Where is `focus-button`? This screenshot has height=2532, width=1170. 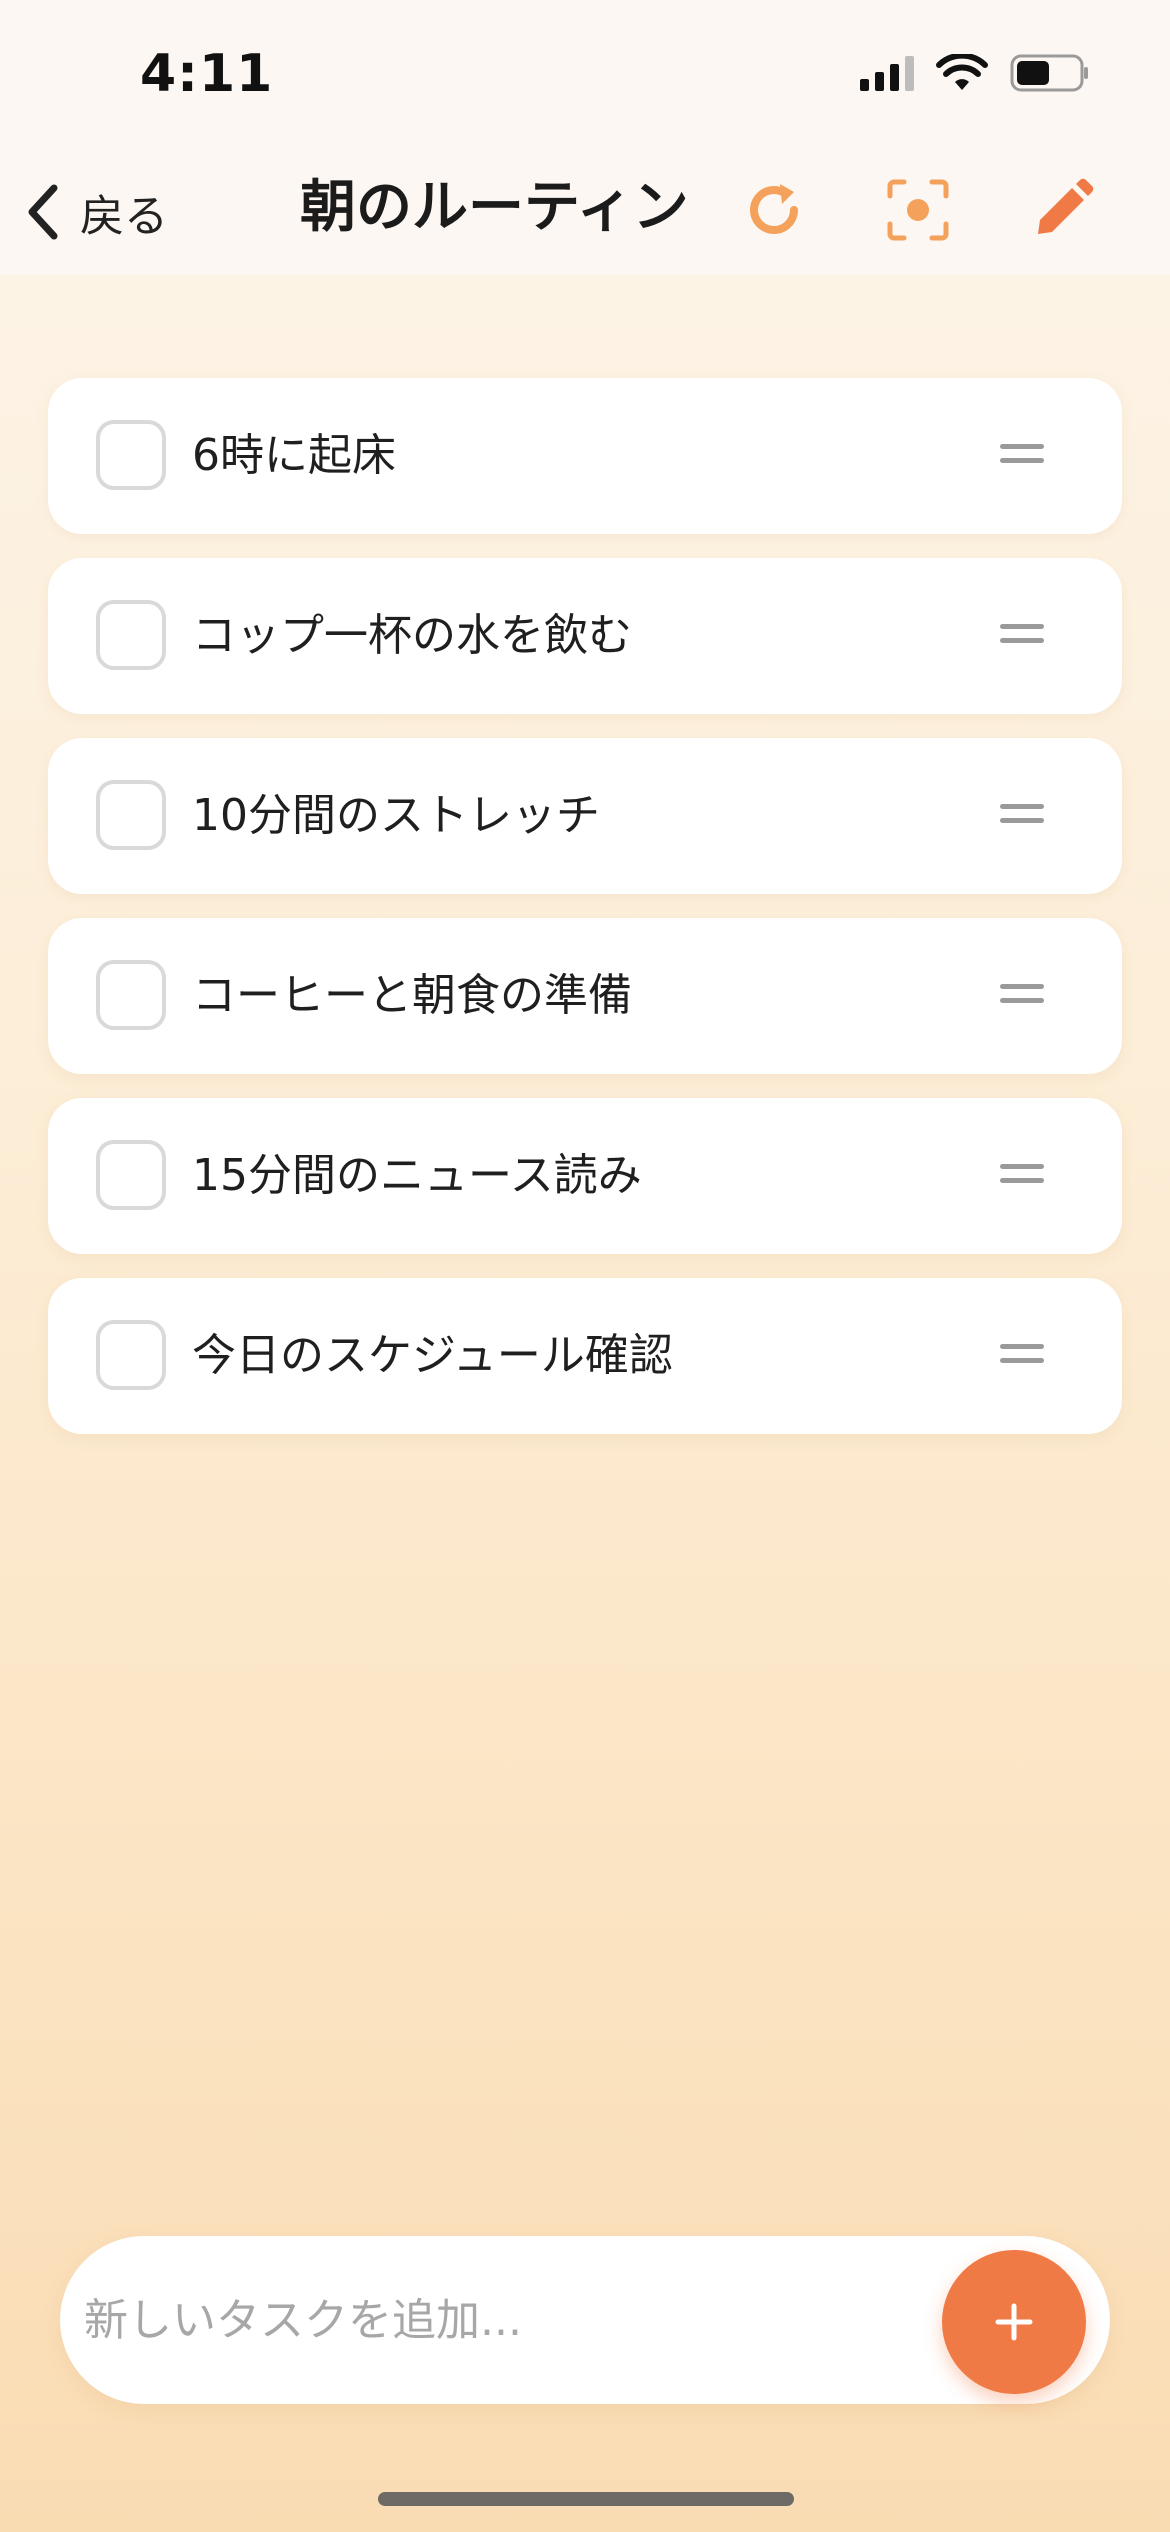
focus-button is located at coordinates (918, 210).